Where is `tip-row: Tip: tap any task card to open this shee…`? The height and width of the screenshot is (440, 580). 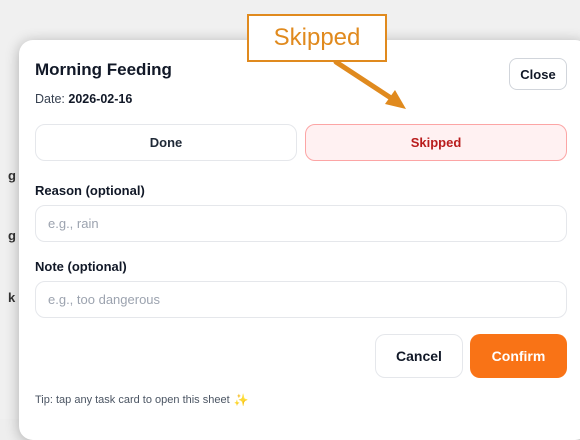 tip-row: Tip: tap any task card to open this shee… is located at coordinates (142, 400).